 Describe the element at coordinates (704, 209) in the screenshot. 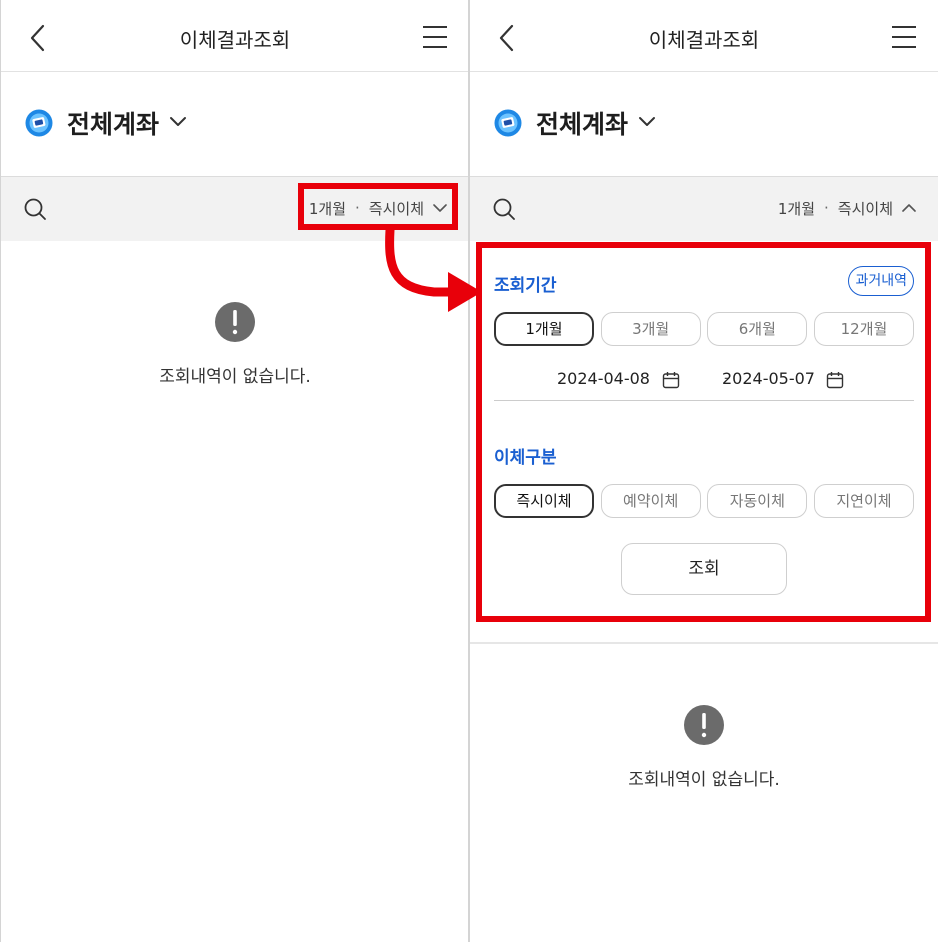

I see `filter-bar: 1개월 · 즉시이체` at that location.